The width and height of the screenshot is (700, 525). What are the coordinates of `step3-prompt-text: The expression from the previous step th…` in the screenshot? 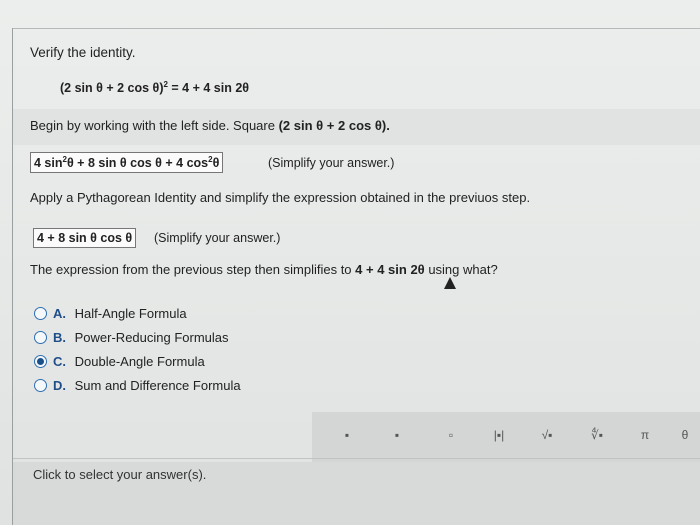 It's located at (193, 269).